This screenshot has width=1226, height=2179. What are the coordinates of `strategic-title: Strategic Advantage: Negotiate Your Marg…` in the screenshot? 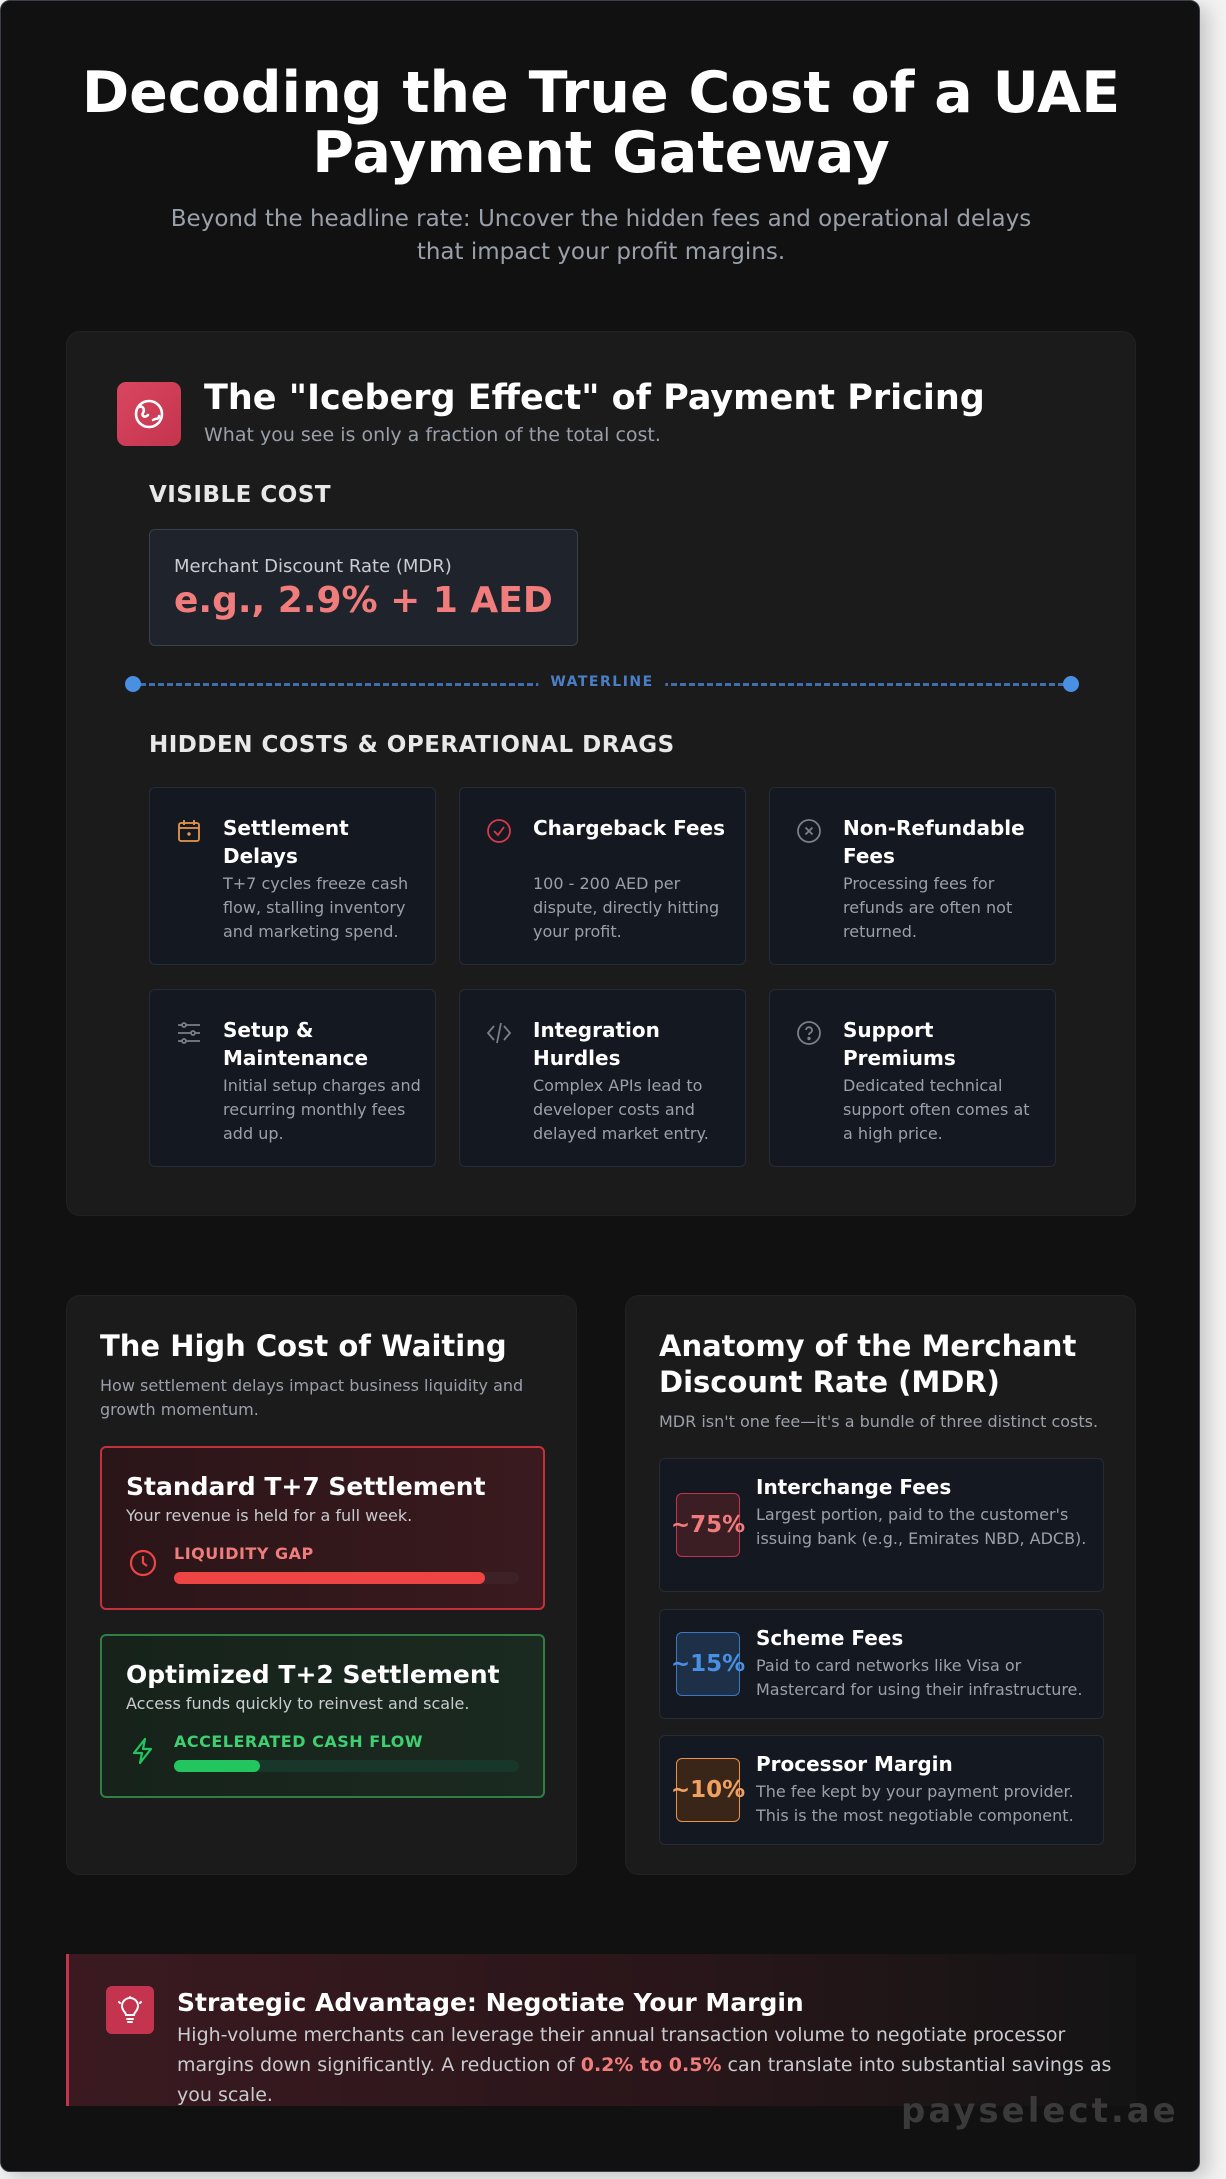 It's located at (490, 2002).